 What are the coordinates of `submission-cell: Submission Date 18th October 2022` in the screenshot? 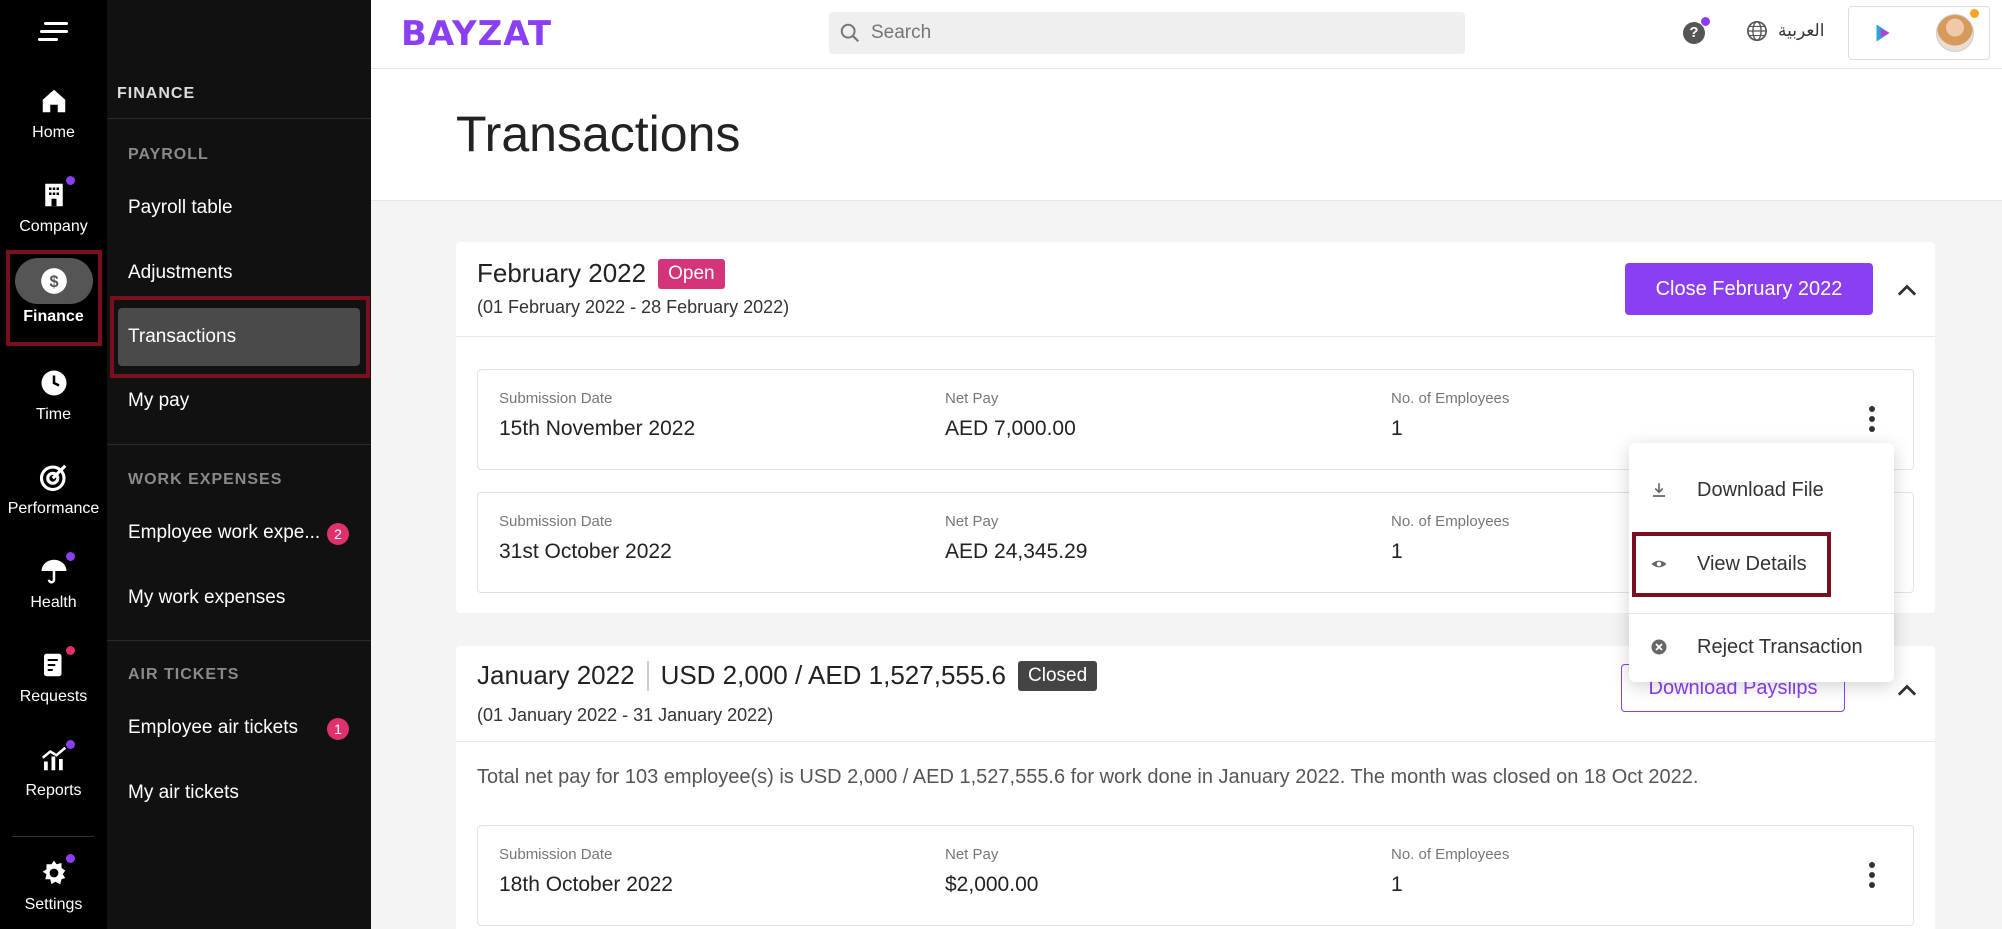 It's located at (586, 871).